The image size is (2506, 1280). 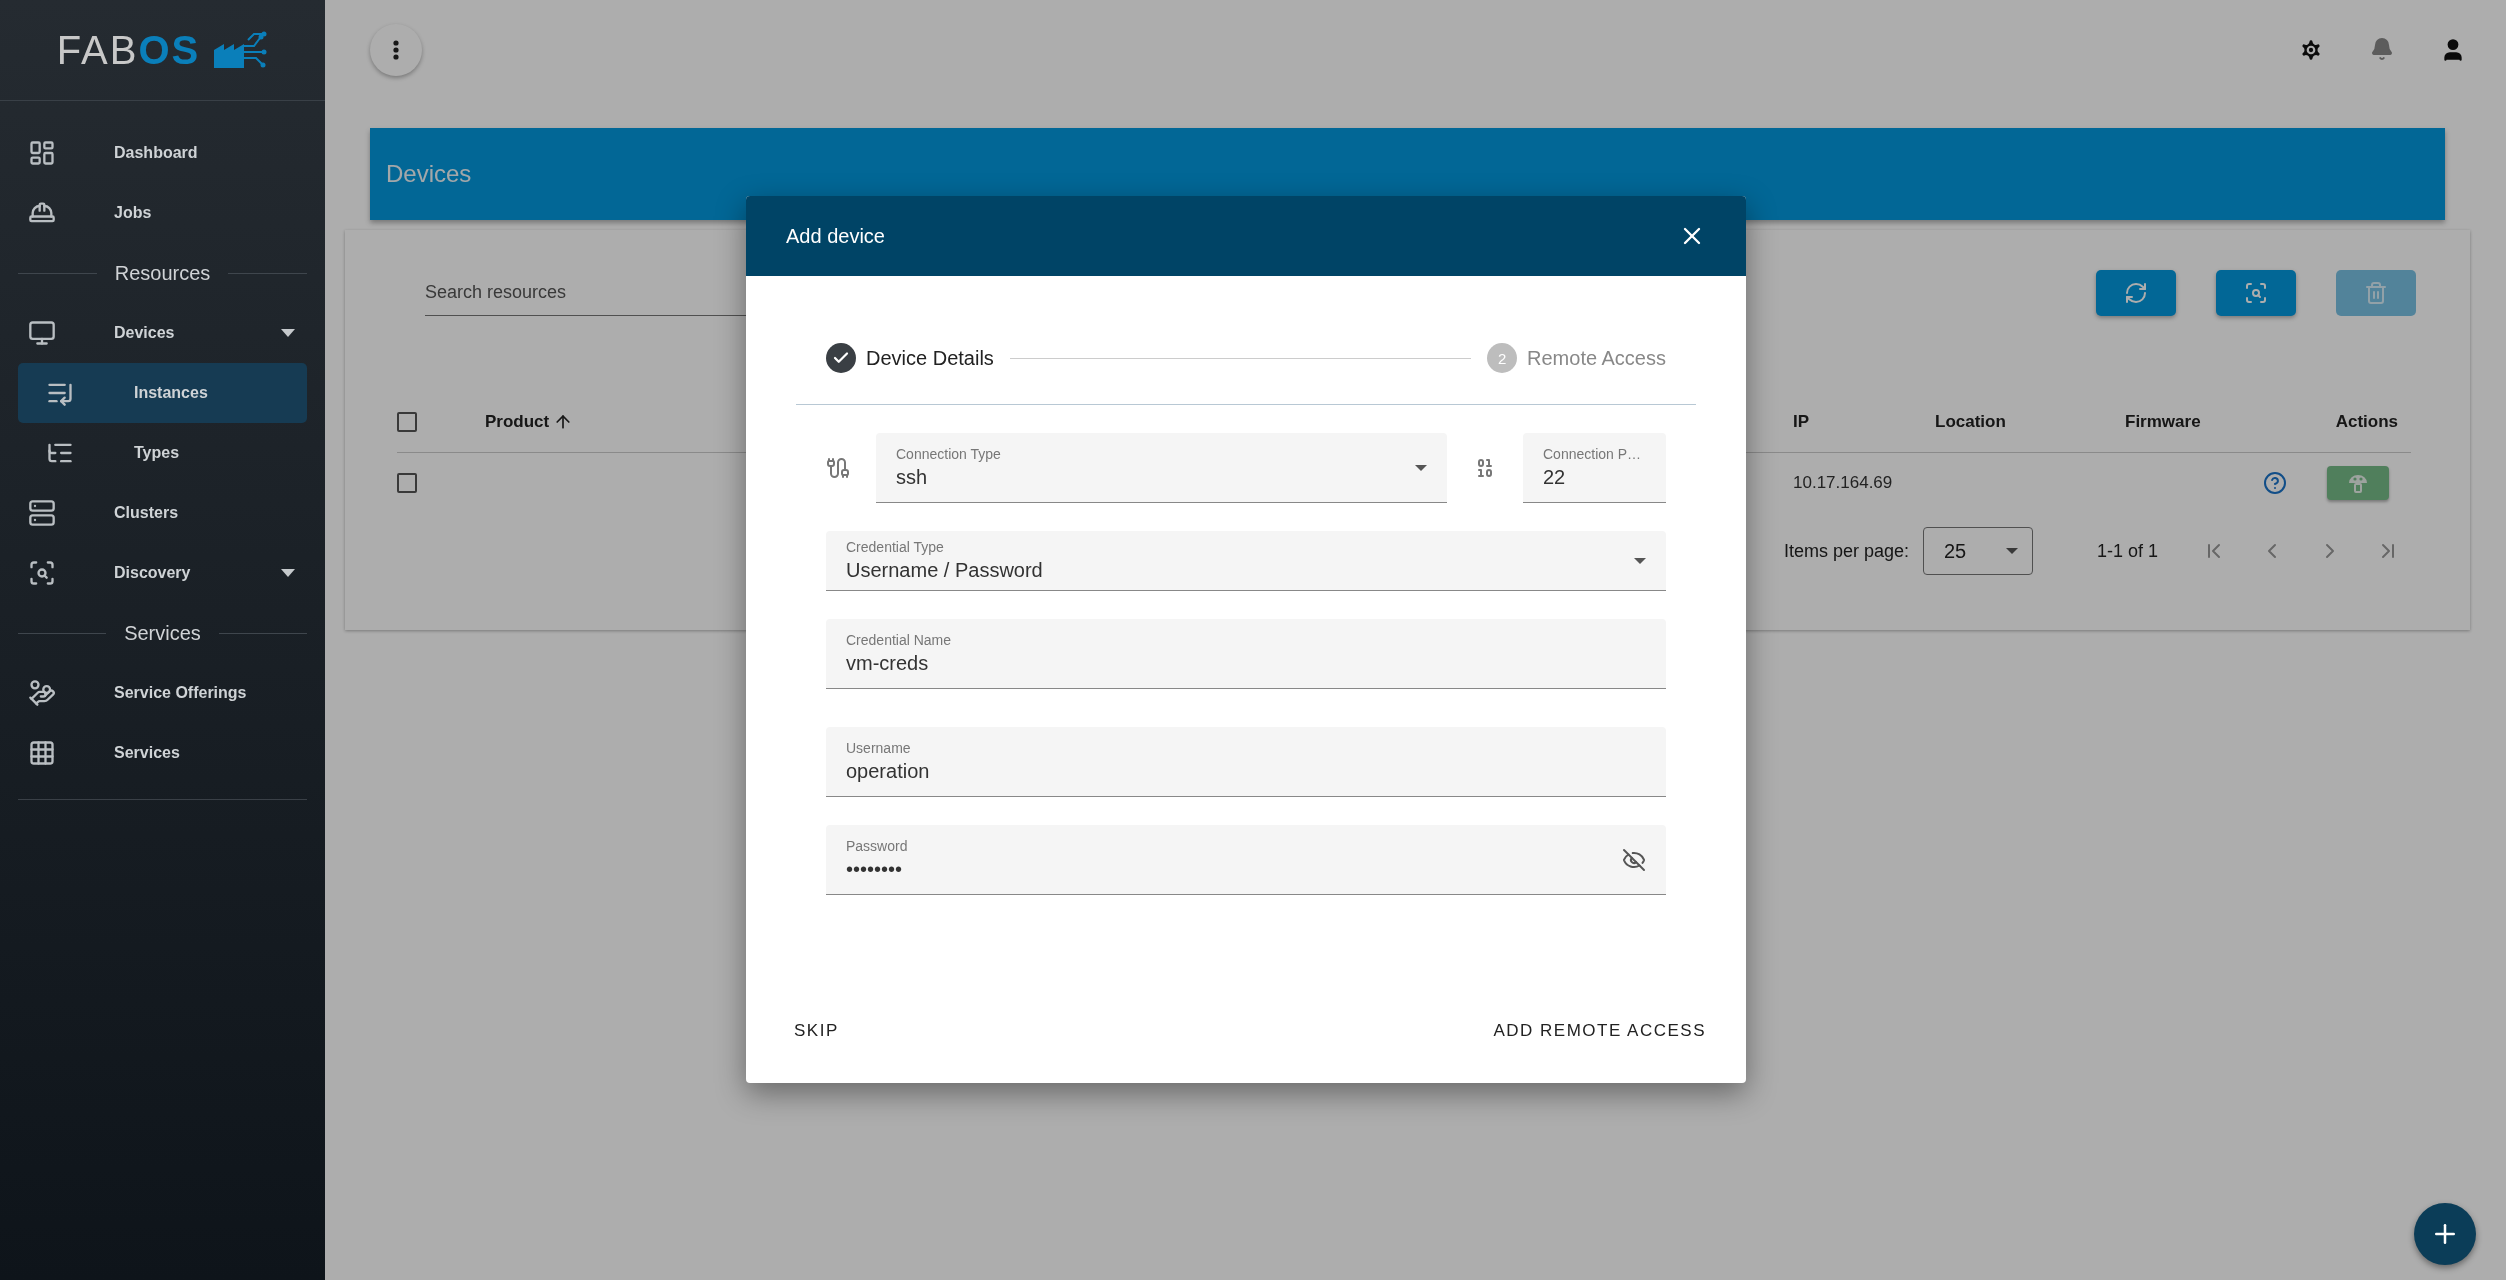 What do you see at coordinates (162, 693) in the screenshot?
I see `sidebar-item: Service Offerings` at bounding box center [162, 693].